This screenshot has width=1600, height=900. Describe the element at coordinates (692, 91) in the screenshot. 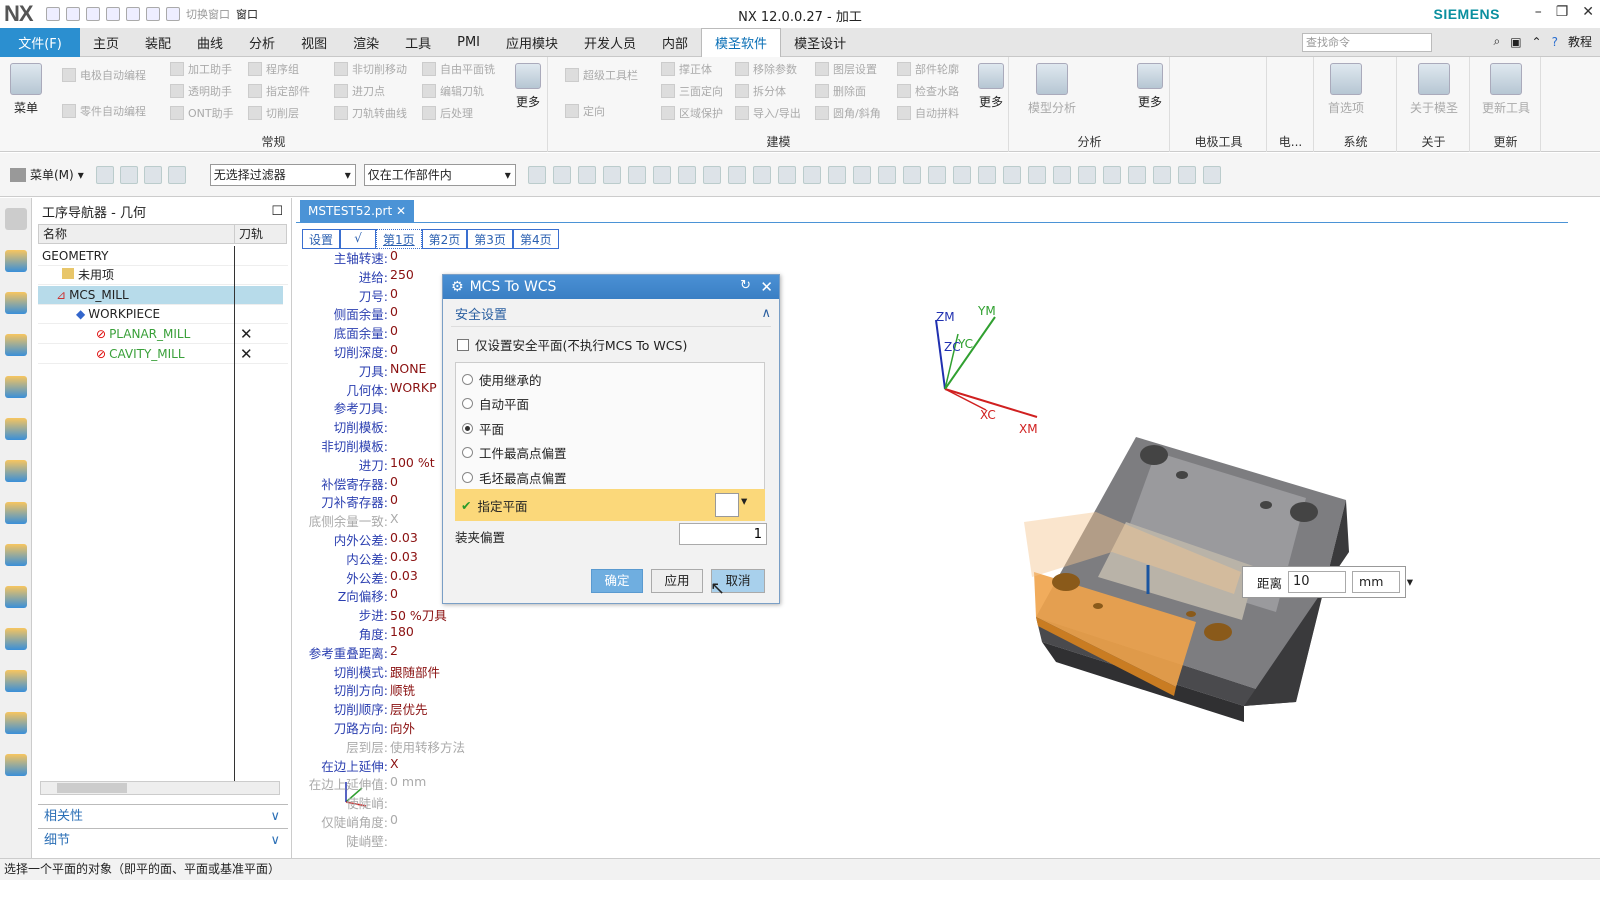

I see `three-face-orient: 三面定向` at that location.